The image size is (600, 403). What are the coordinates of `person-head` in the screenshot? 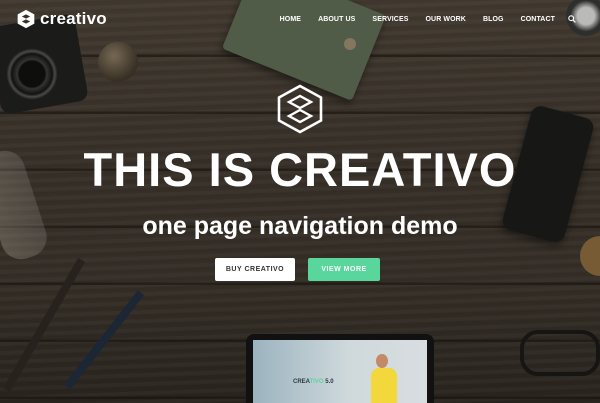 It's located at (382, 361).